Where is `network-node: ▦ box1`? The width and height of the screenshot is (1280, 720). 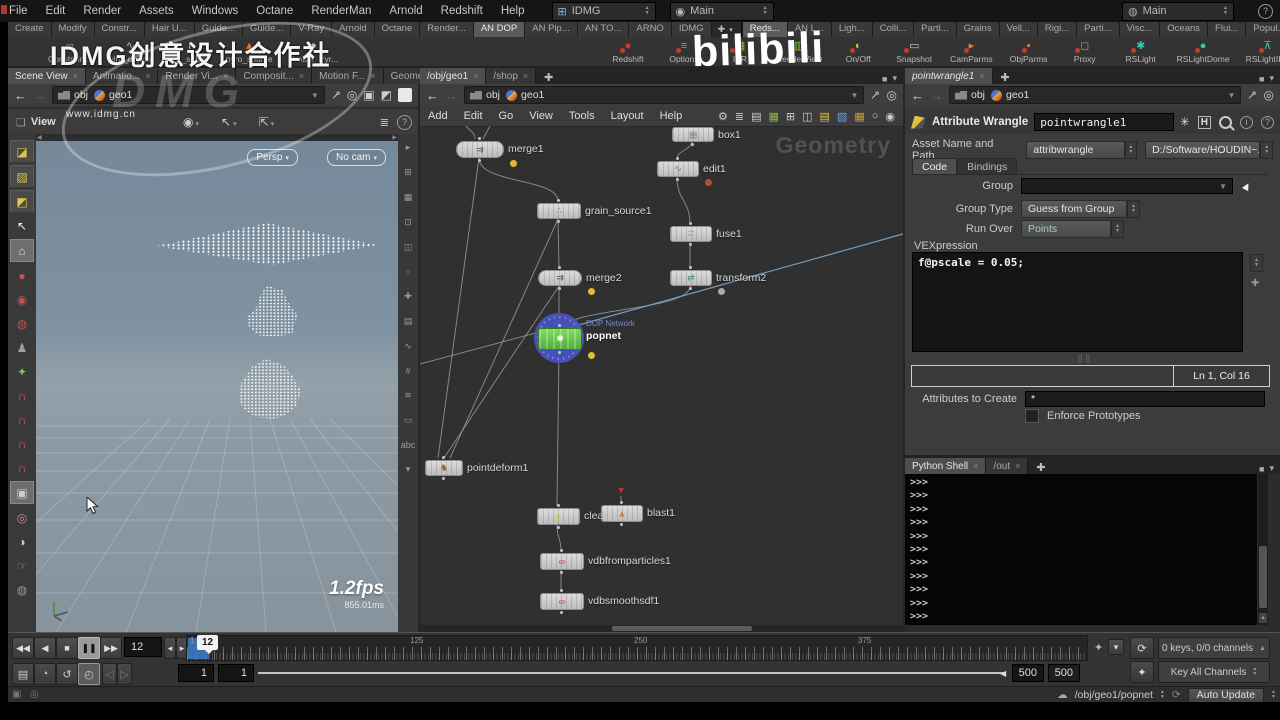 network-node: ▦ box1 is located at coordinates (706, 136).